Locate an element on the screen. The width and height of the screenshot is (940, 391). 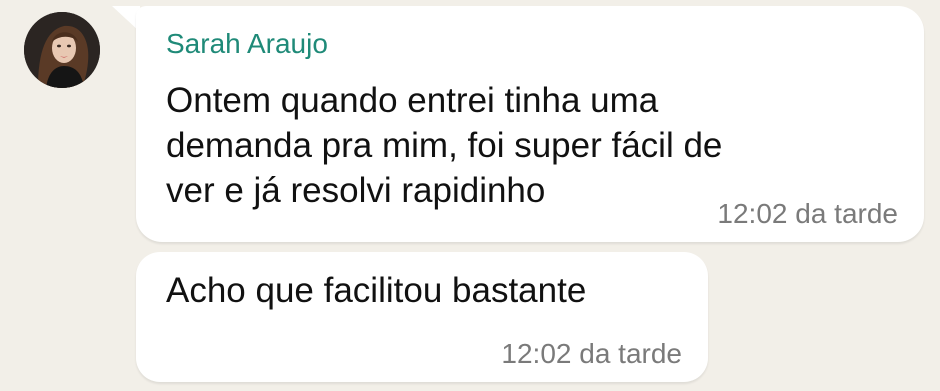
avatar is located at coordinates (62, 50).